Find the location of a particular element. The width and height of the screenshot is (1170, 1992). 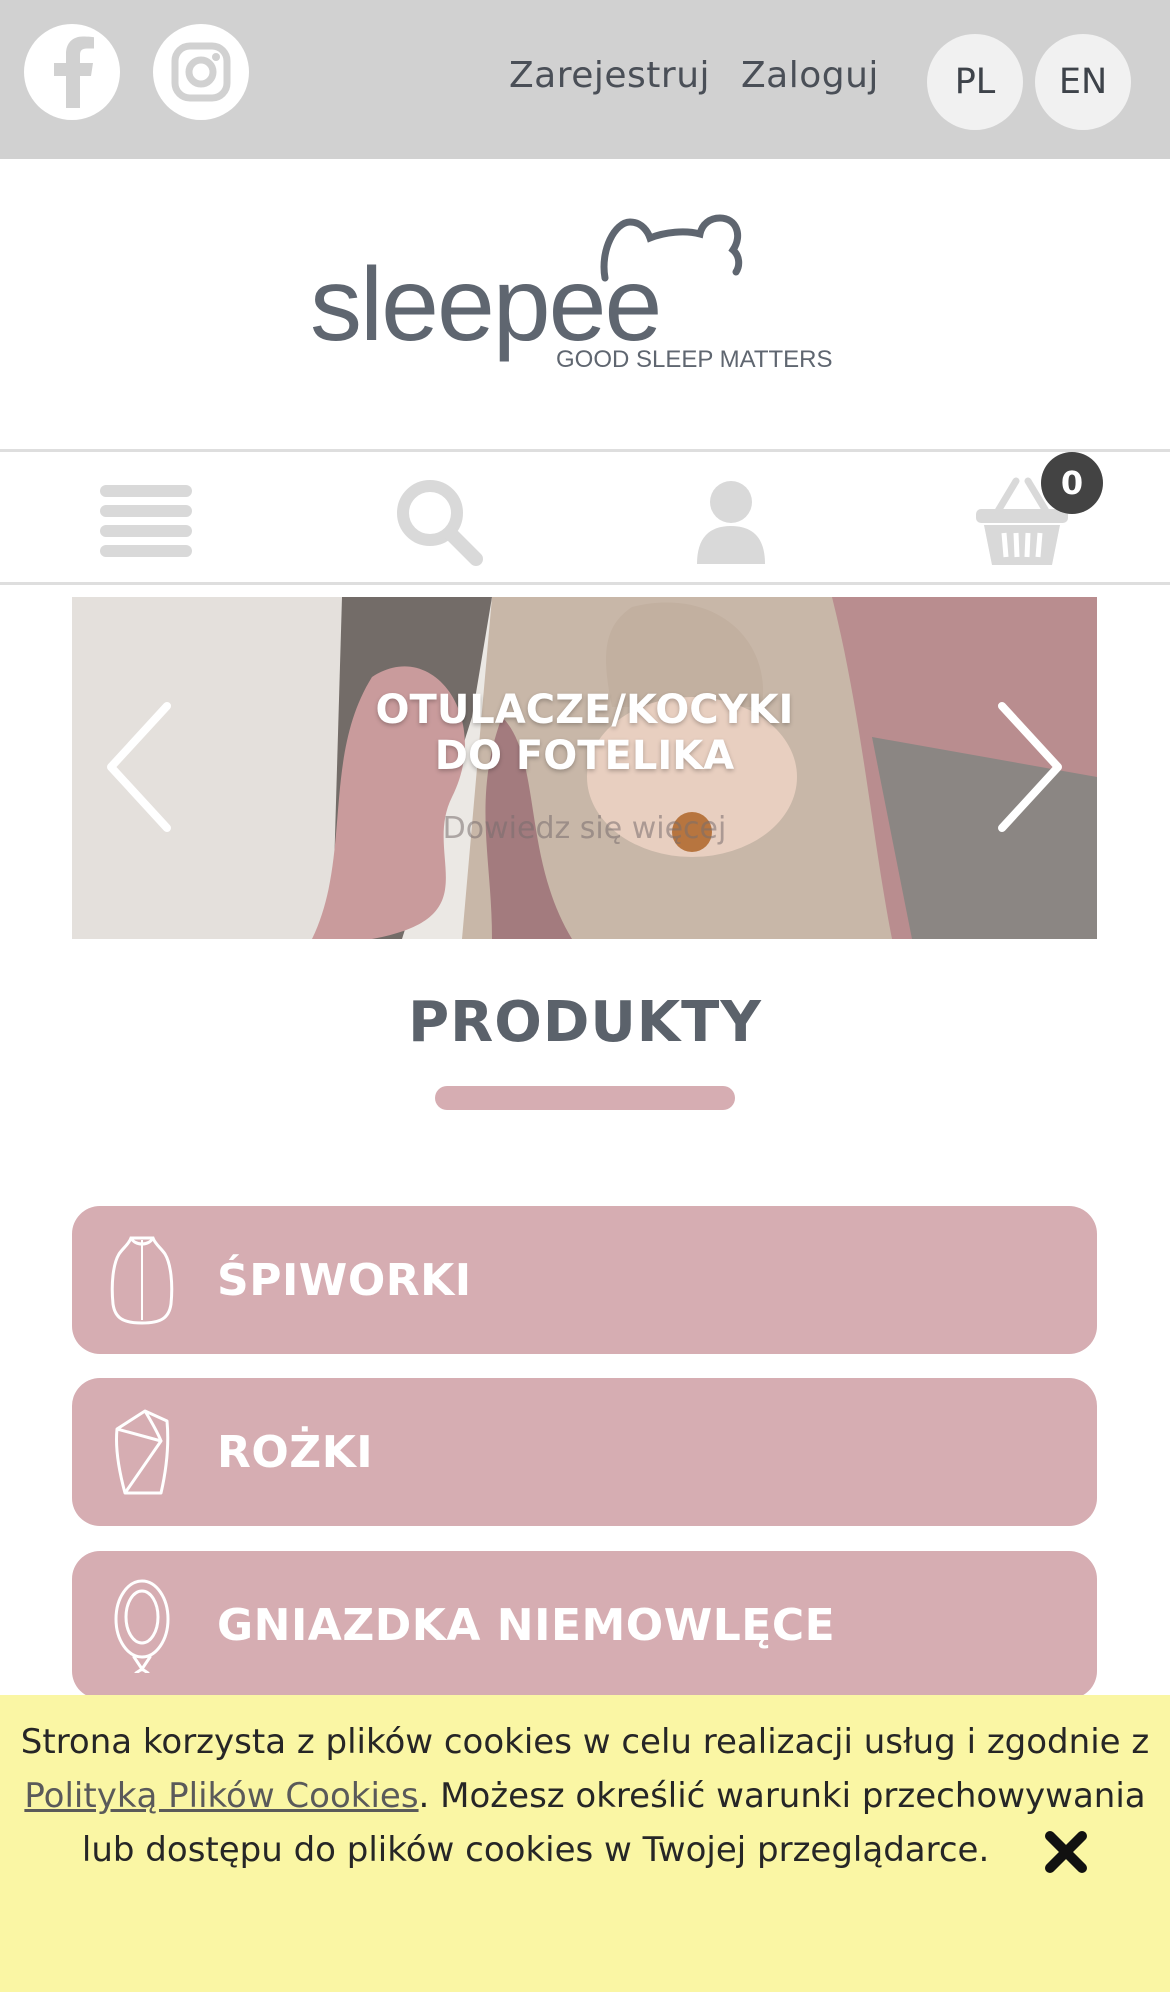

site-logo: sleepee GOOD SLEEP MATTERS is located at coordinates (590, 297).